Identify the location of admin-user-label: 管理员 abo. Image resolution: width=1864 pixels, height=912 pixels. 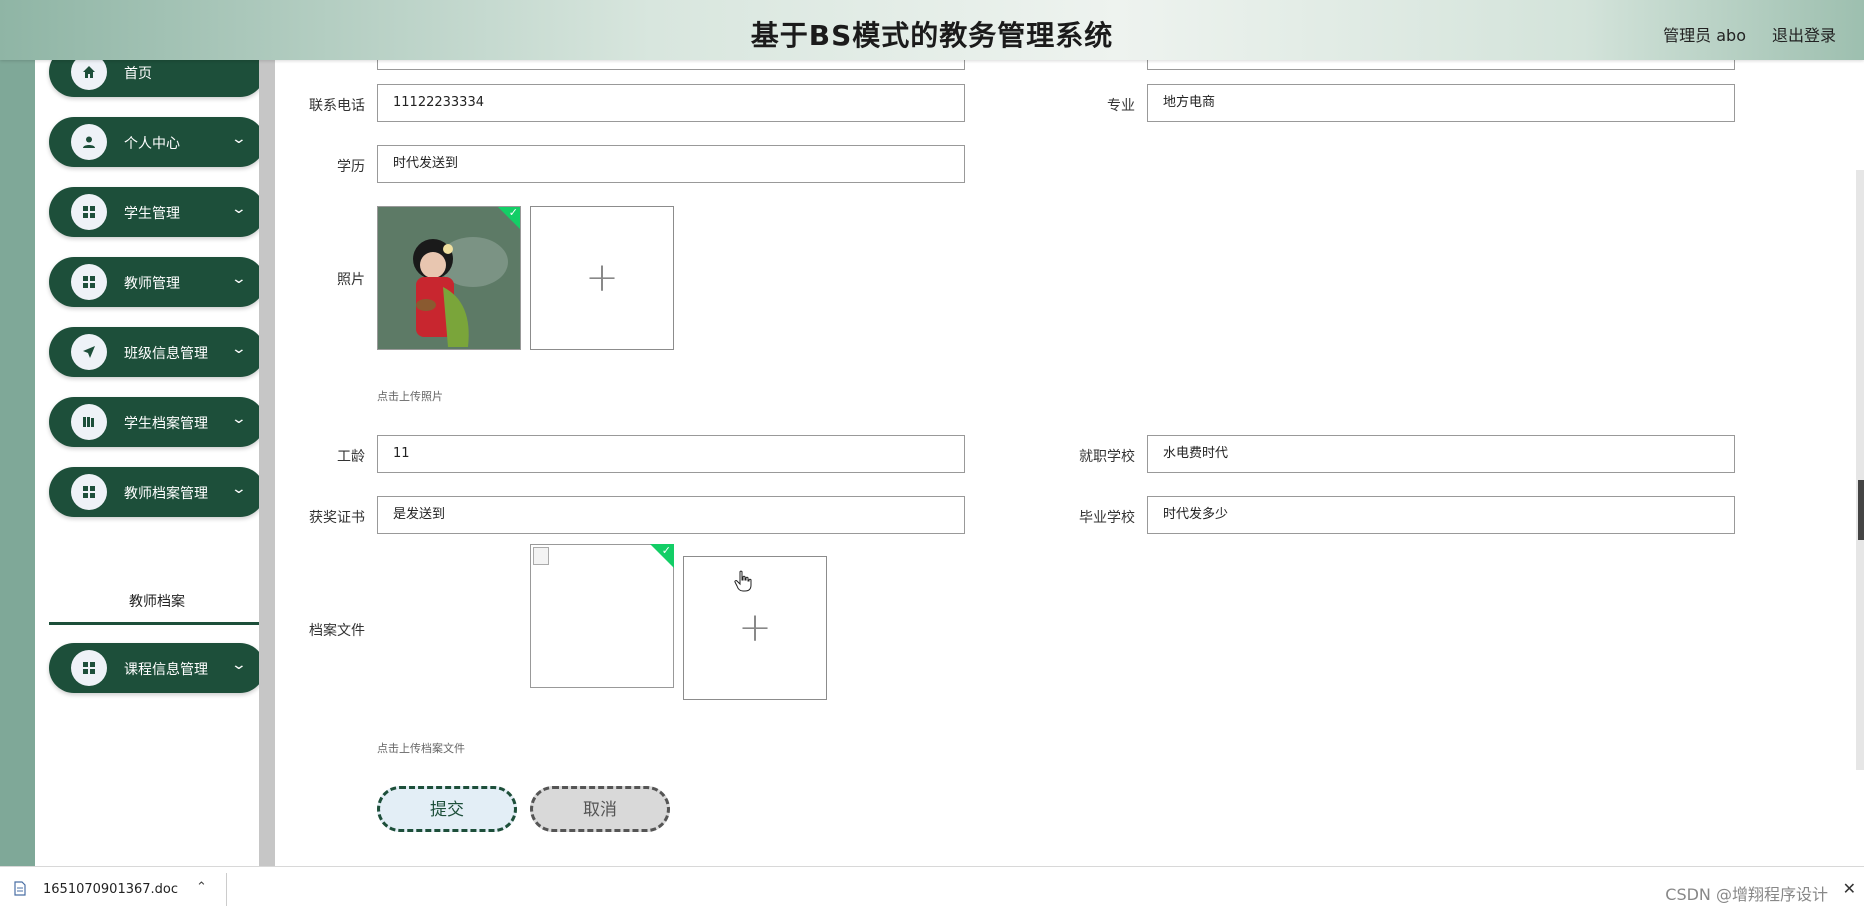
(1704, 35).